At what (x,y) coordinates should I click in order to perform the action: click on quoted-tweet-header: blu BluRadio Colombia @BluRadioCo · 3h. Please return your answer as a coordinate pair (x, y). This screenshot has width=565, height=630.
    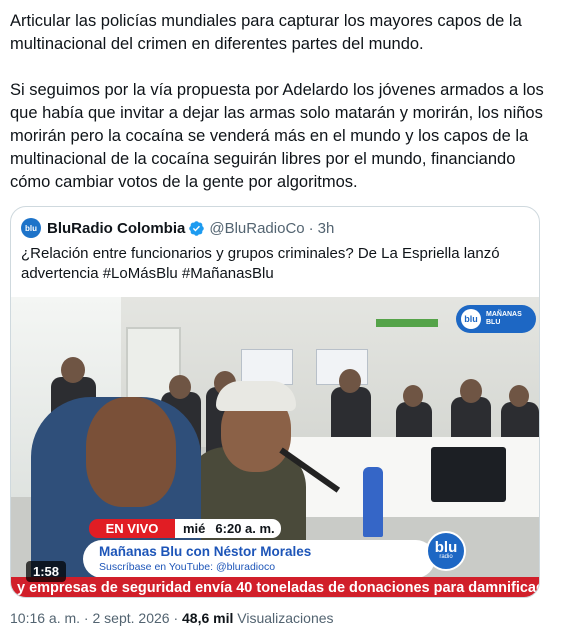
    Looking at the image, I should click on (177, 228).